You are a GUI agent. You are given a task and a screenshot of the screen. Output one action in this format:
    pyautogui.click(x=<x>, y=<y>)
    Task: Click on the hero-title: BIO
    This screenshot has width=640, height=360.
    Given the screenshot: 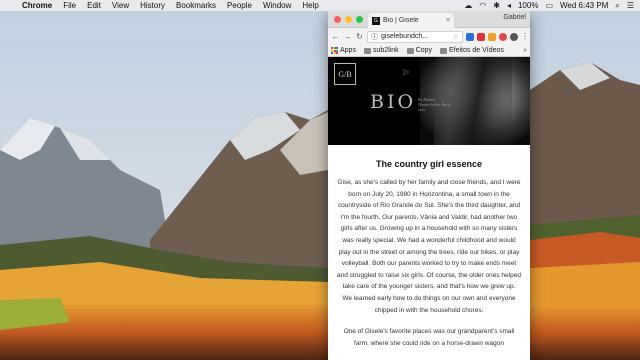 What is the action you would take?
    pyautogui.click(x=393, y=102)
    